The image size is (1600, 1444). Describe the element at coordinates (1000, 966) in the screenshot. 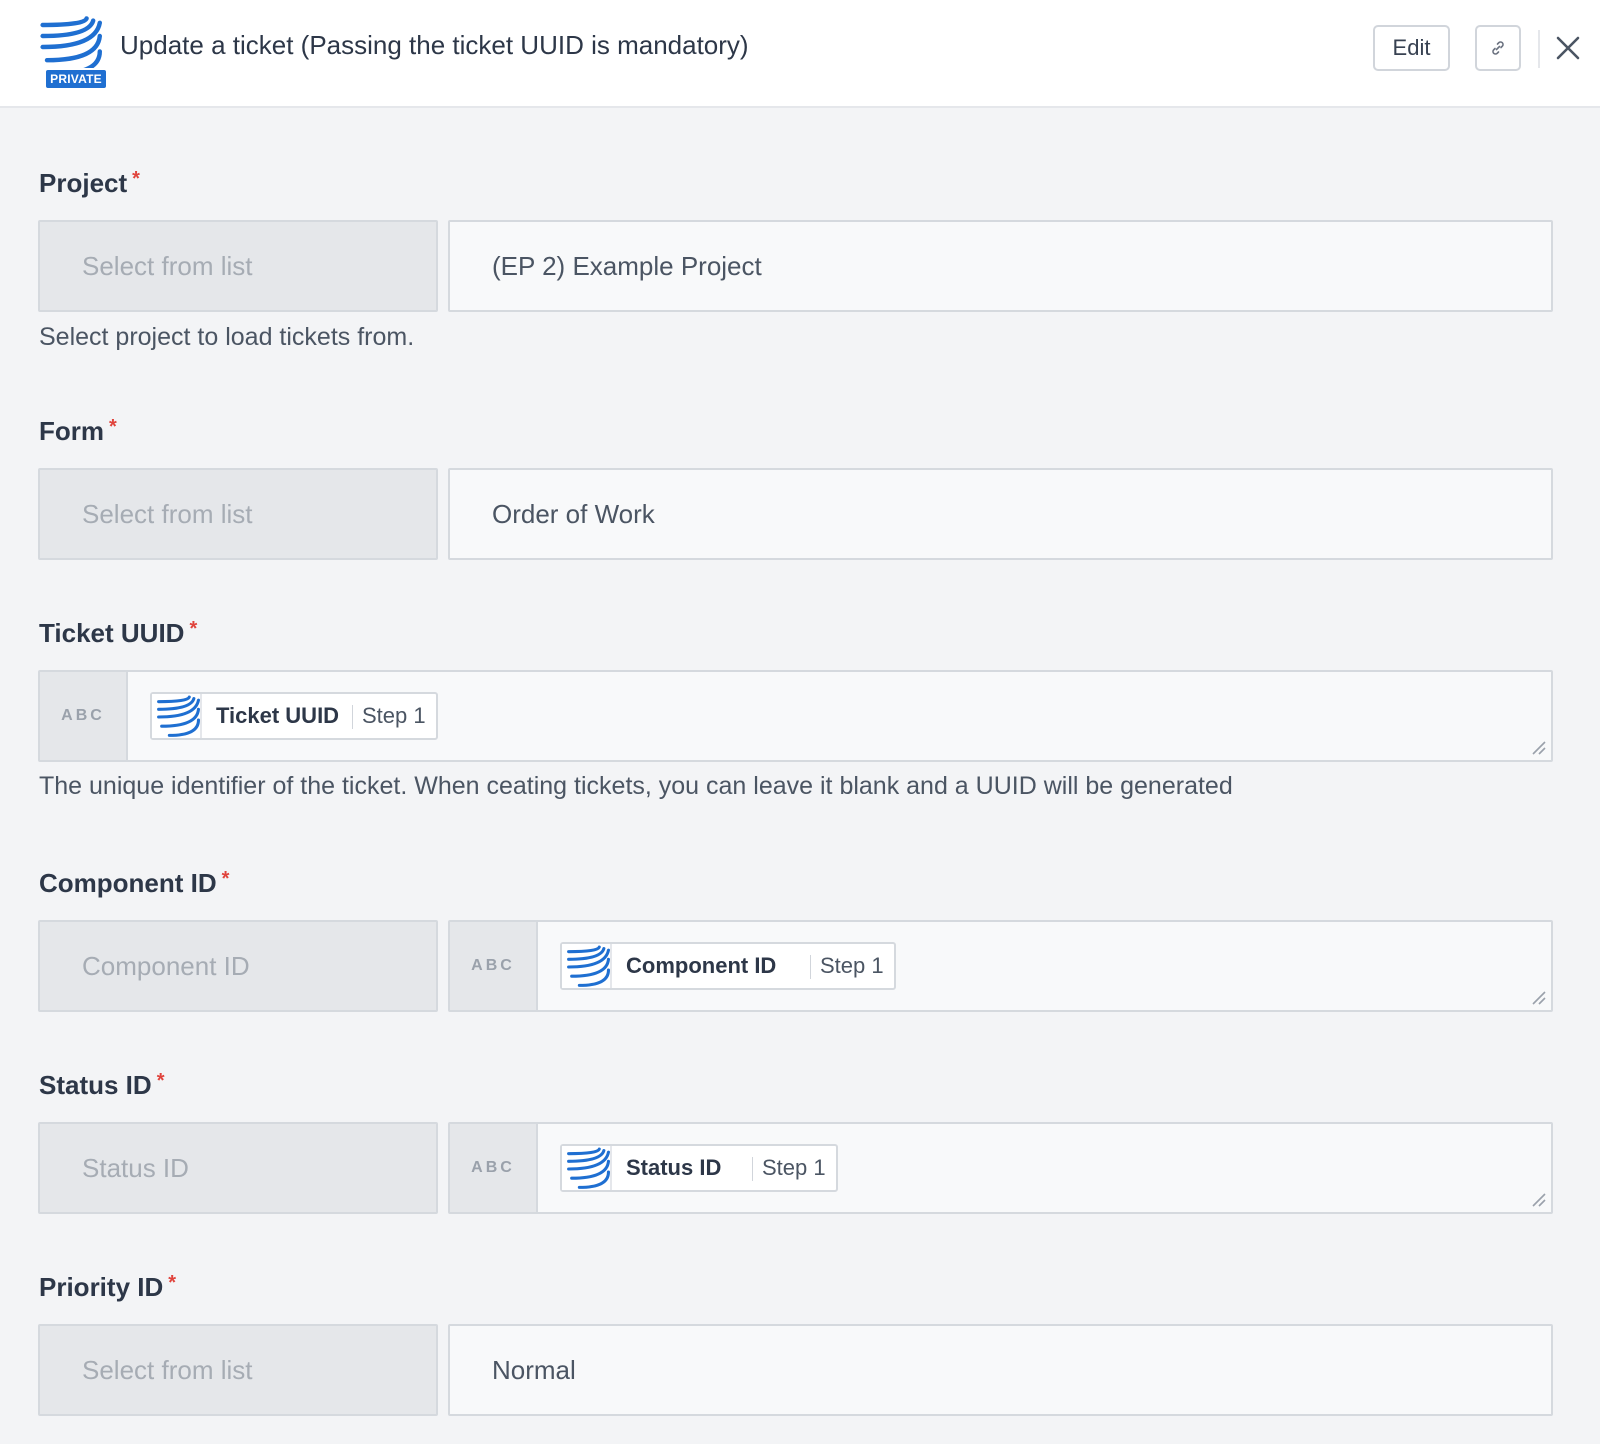

I see `component-id-input: ABC Component ID Step 1` at that location.